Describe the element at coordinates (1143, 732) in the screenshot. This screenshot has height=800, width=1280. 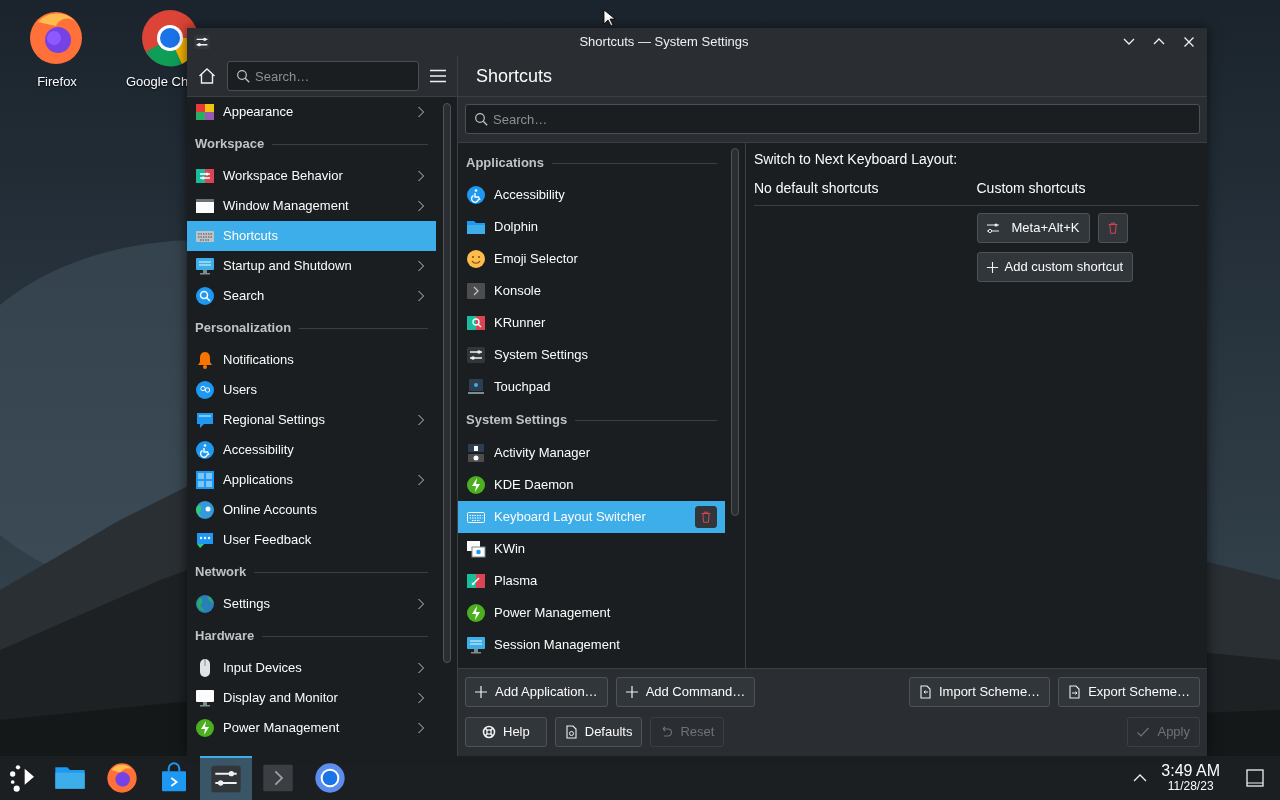
I see `check-icon` at that location.